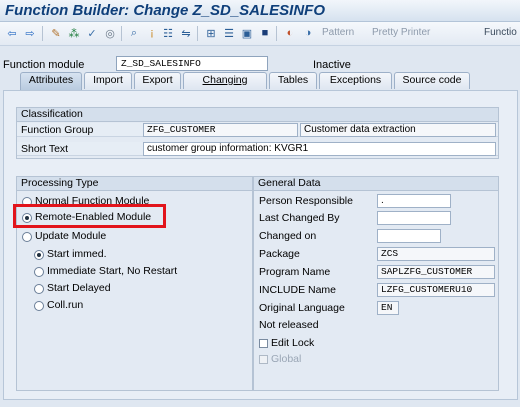 The image size is (520, 407). Describe the element at coordinates (220, 130) in the screenshot. I see `function-group-field: ZFG_CUSTOMER` at that location.